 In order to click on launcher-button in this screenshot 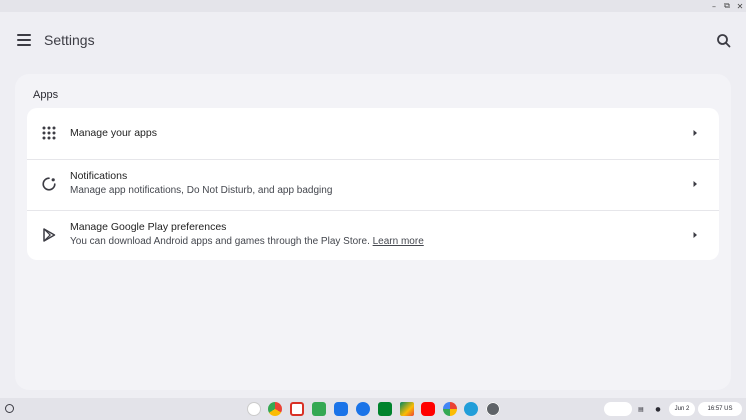, I will do `click(9, 408)`.